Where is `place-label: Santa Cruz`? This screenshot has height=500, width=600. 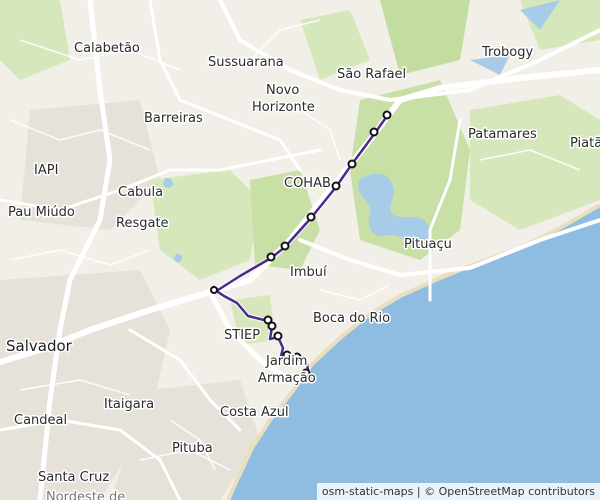
place-label: Santa Cruz is located at coordinates (73, 477).